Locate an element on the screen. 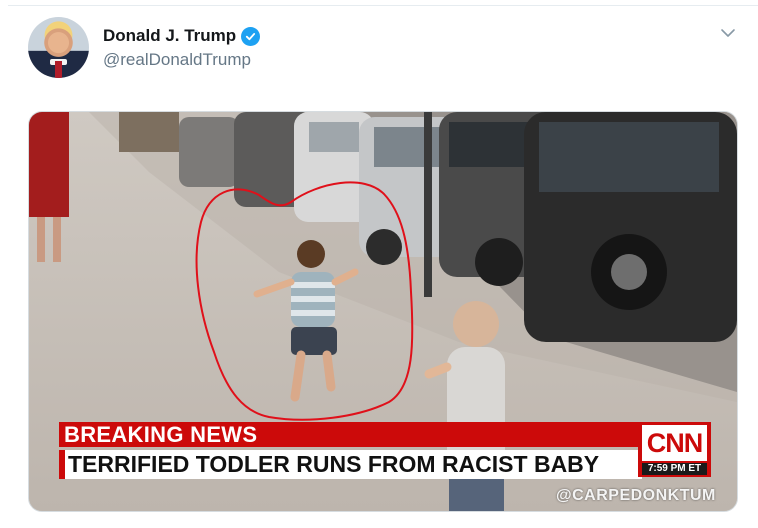 The width and height of the screenshot is (758, 528). breaking-news-label: BREAKING NEWS is located at coordinates (350, 434).